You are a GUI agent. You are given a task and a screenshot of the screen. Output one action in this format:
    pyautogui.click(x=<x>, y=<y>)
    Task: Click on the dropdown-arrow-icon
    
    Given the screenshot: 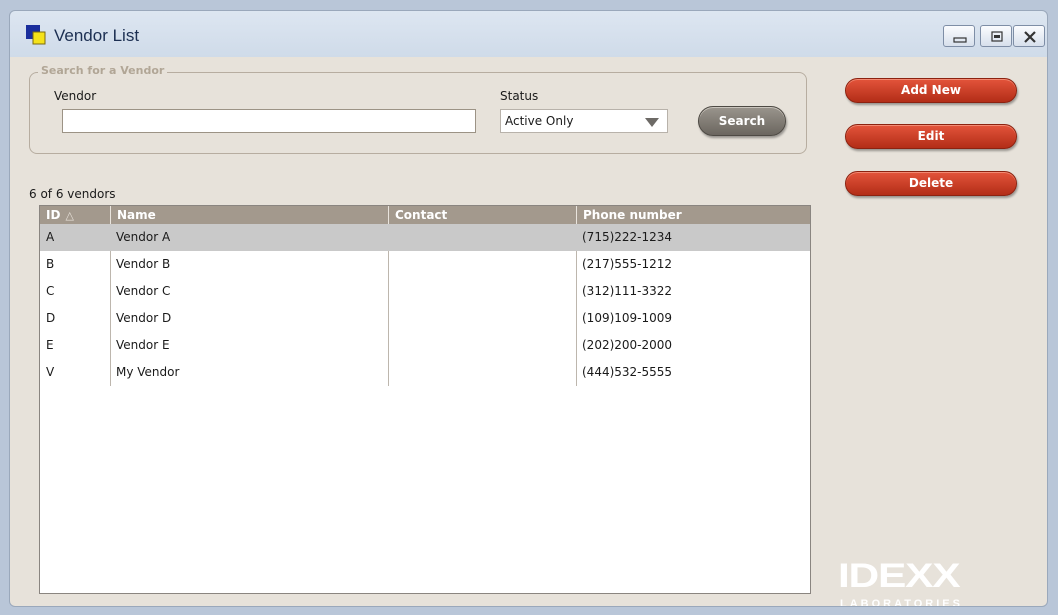 What is the action you would take?
    pyautogui.click(x=652, y=122)
    